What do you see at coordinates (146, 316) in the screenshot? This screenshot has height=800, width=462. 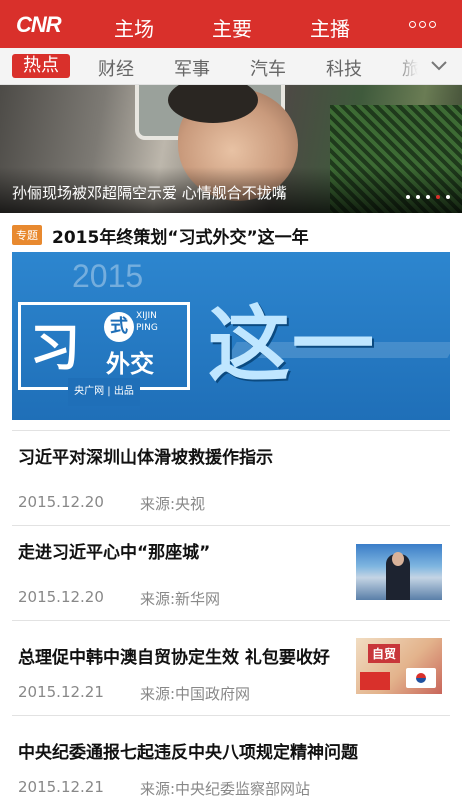 I see `banner-pinyin-1: XIJIN` at bounding box center [146, 316].